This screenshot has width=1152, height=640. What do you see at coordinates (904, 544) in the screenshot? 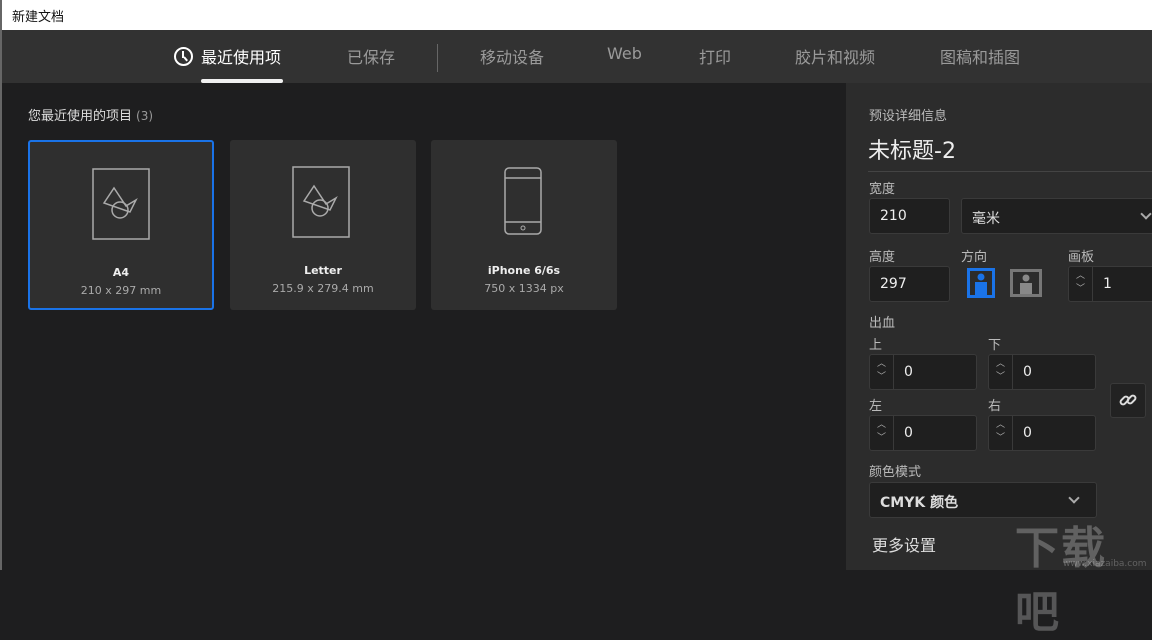
I see `more-settings-button: 更多设置` at bounding box center [904, 544].